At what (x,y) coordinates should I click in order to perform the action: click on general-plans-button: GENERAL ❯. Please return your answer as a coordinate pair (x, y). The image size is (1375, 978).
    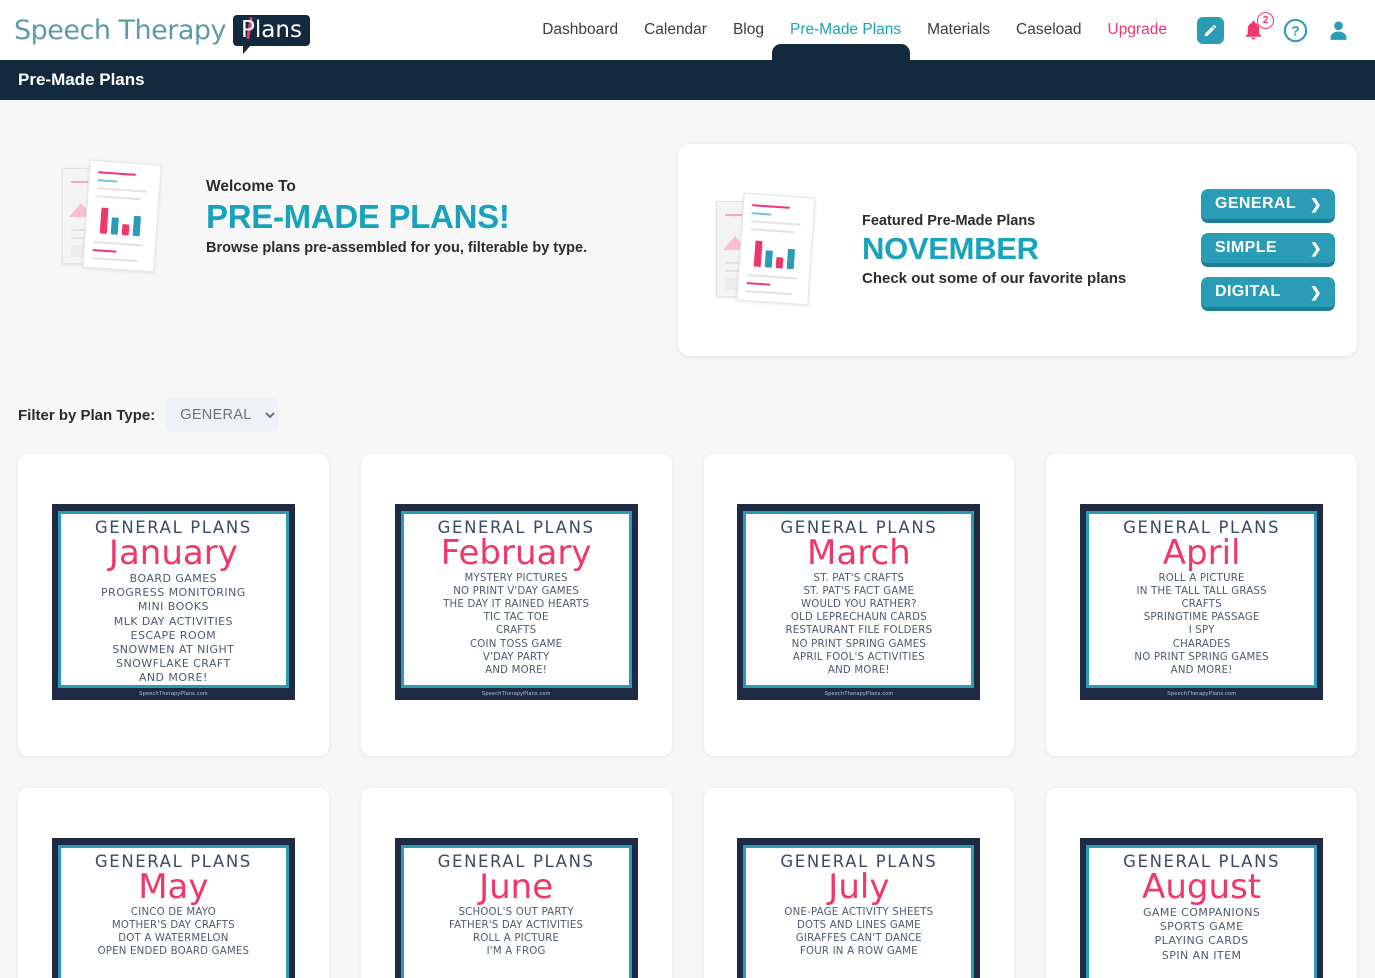
    Looking at the image, I should click on (1268, 206).